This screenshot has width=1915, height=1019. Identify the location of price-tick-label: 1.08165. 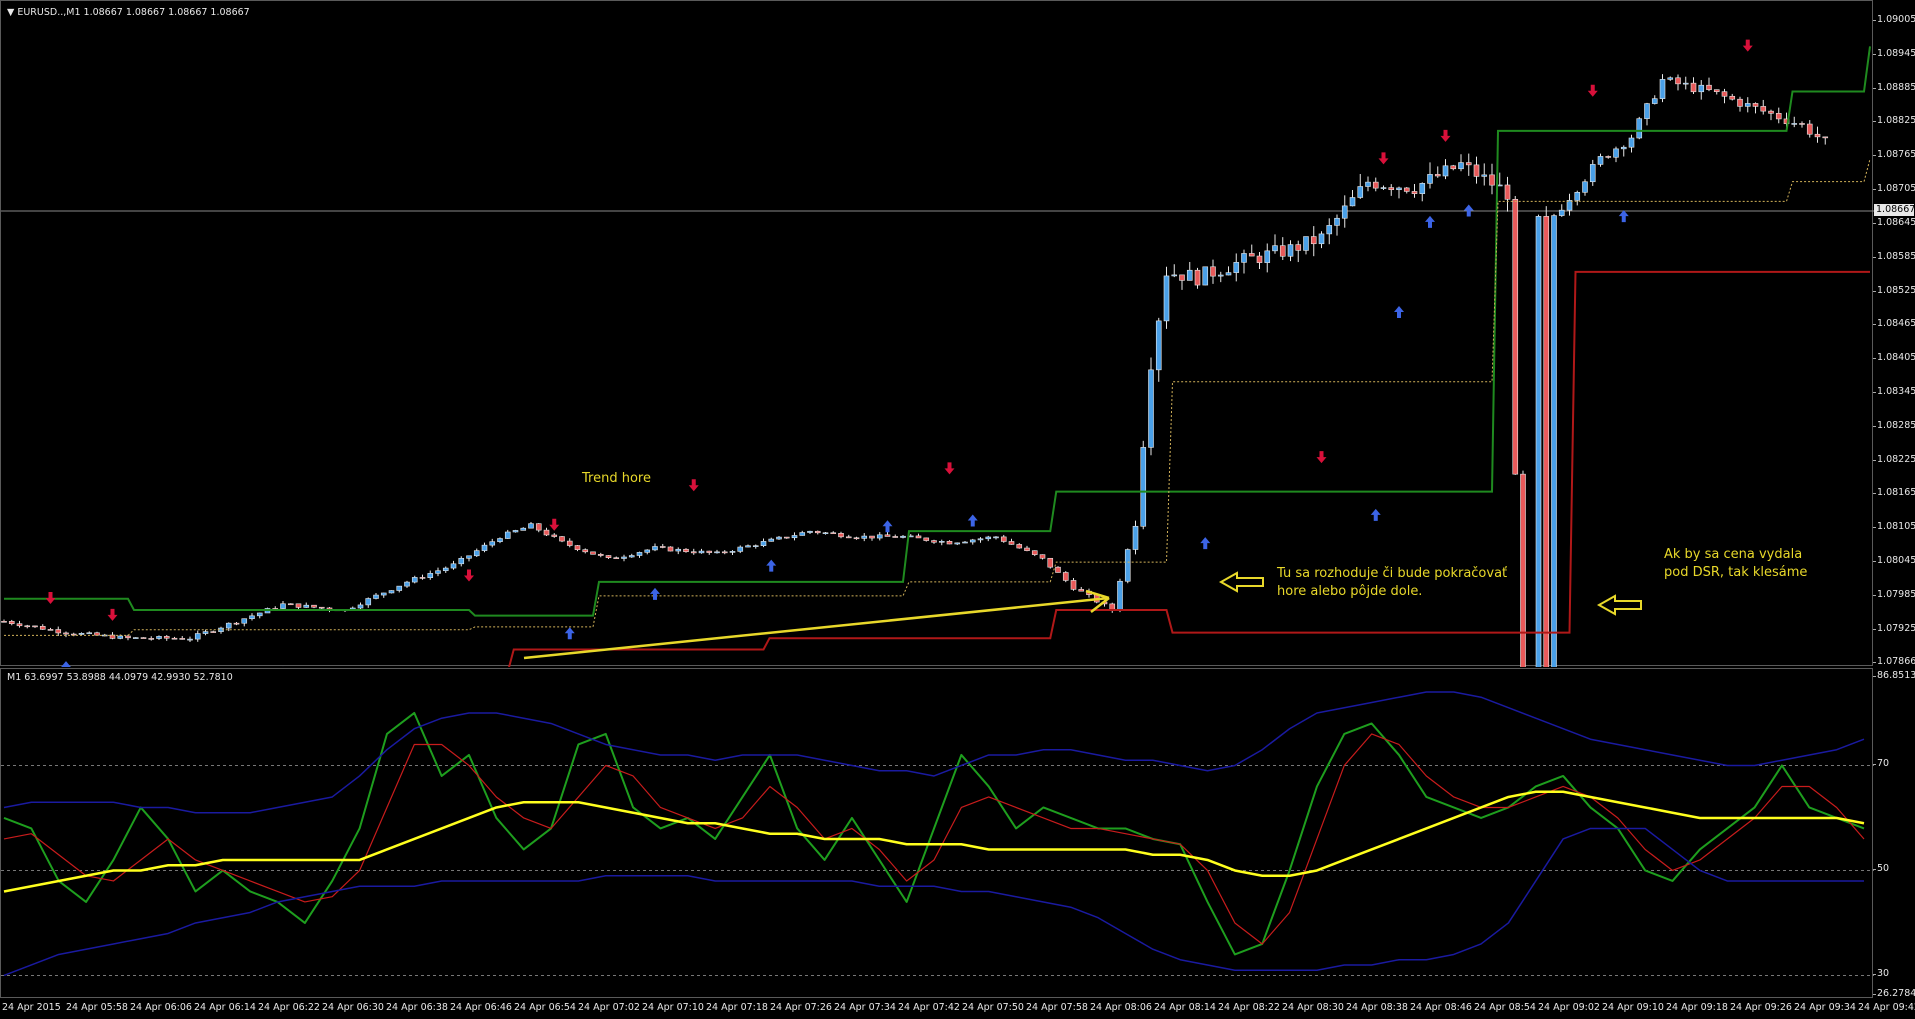
(1893, 493).